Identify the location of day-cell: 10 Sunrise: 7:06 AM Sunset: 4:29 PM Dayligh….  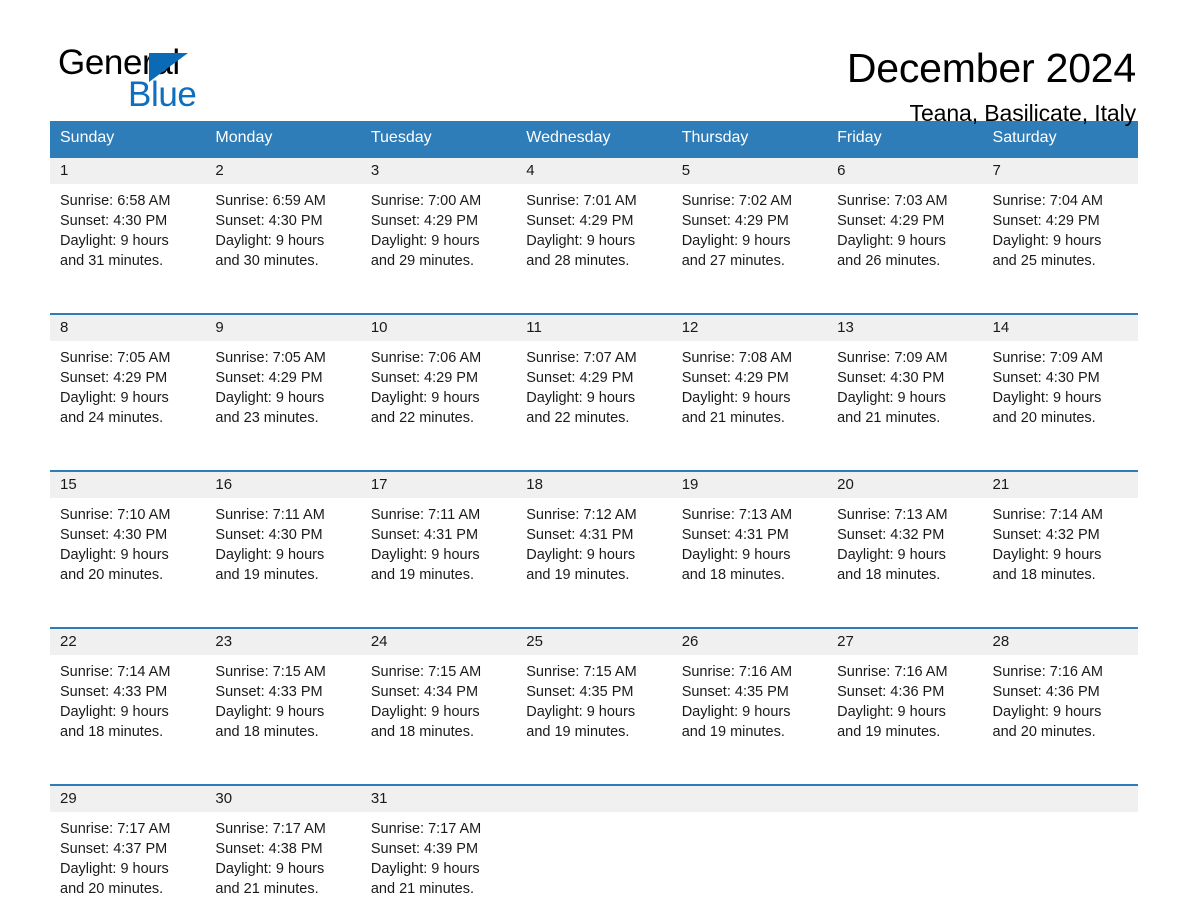
(438, 380).